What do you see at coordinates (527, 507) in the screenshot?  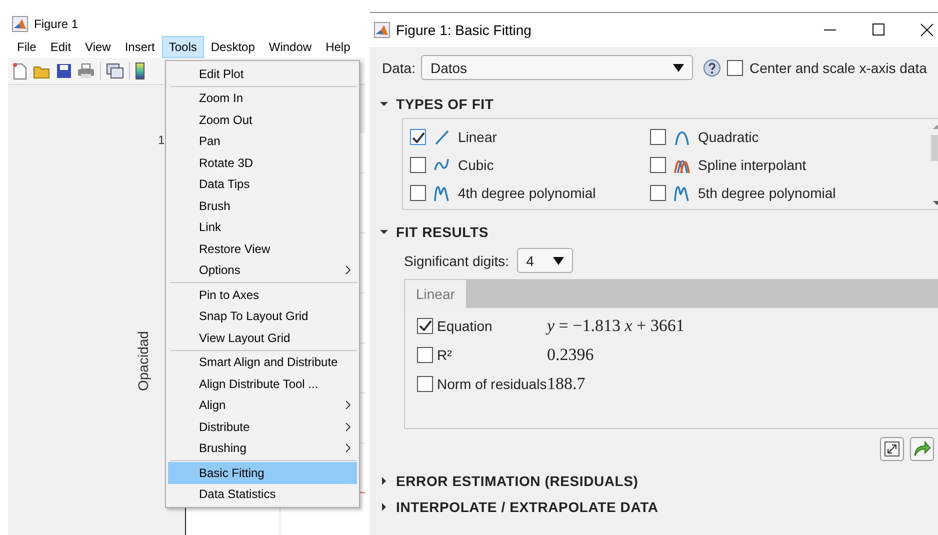 I see `section-heading: INTERPOLATE / EXTRAPOLATE DATA` at bounding box center [527, 507].